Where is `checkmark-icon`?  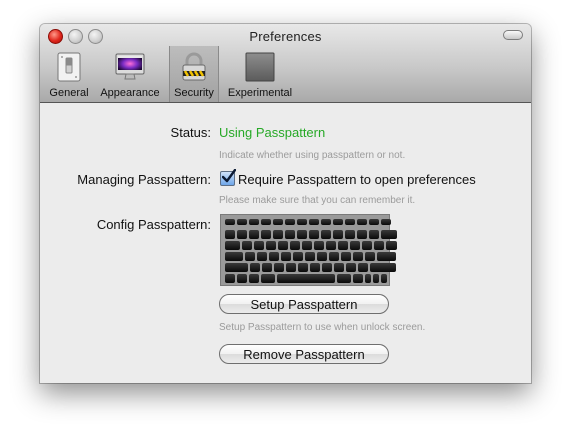 checkmark-icon is located at coordinates (229, 176).